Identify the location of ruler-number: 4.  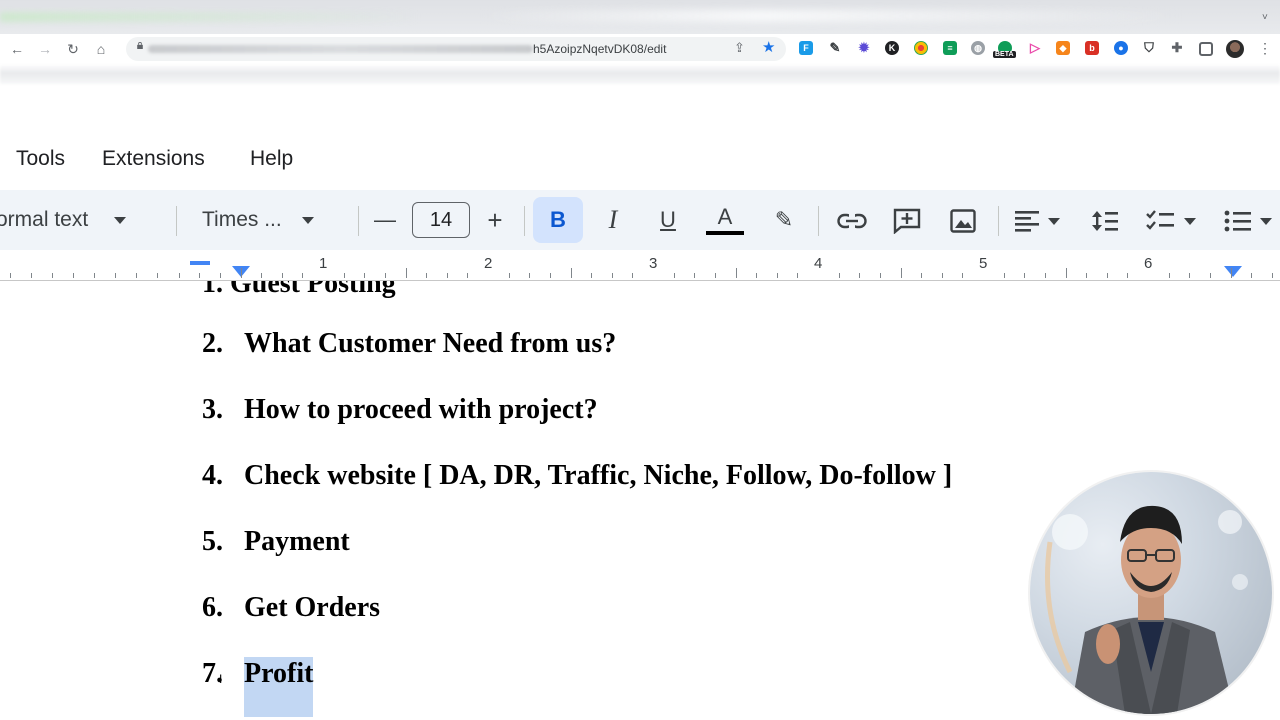
(818, 263).